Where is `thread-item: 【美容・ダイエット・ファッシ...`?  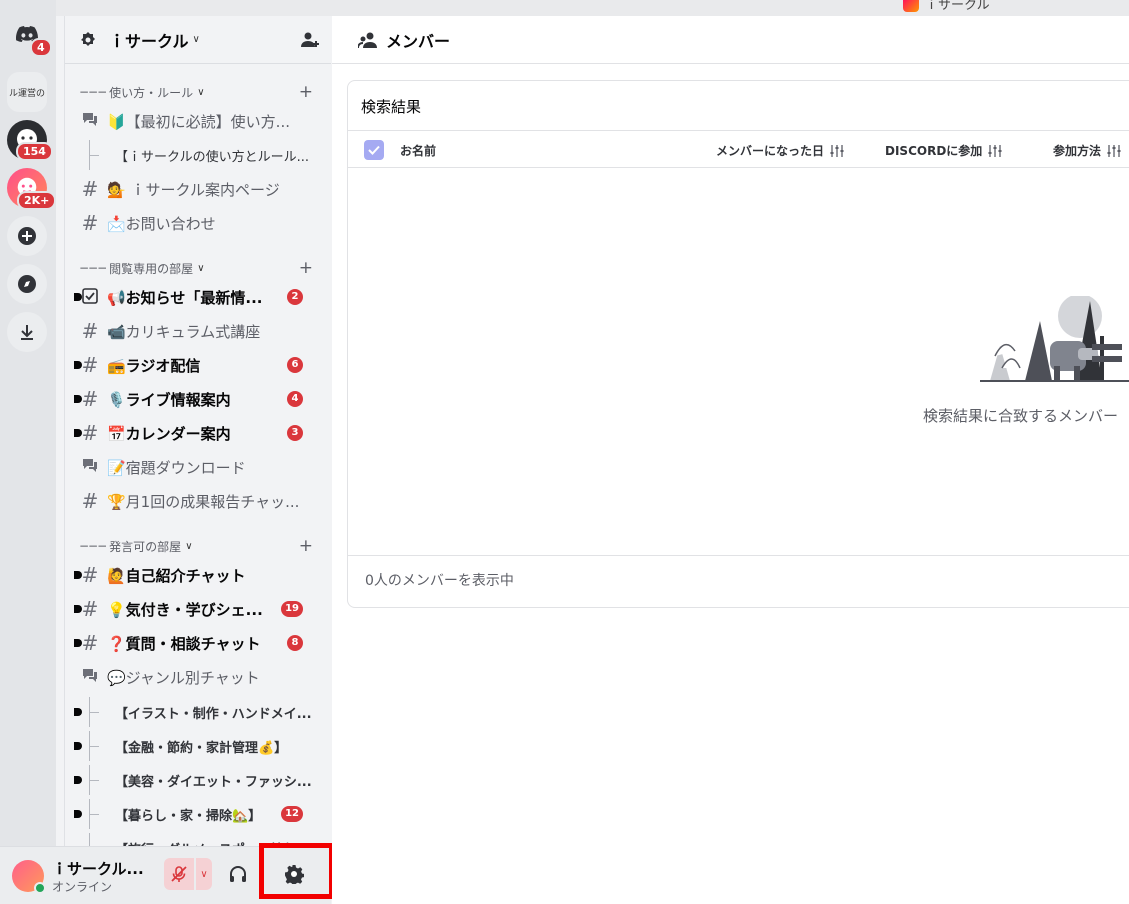
thread-item: 【美容・ダイエット・ファッシ... is located at coordinates (196, 780).